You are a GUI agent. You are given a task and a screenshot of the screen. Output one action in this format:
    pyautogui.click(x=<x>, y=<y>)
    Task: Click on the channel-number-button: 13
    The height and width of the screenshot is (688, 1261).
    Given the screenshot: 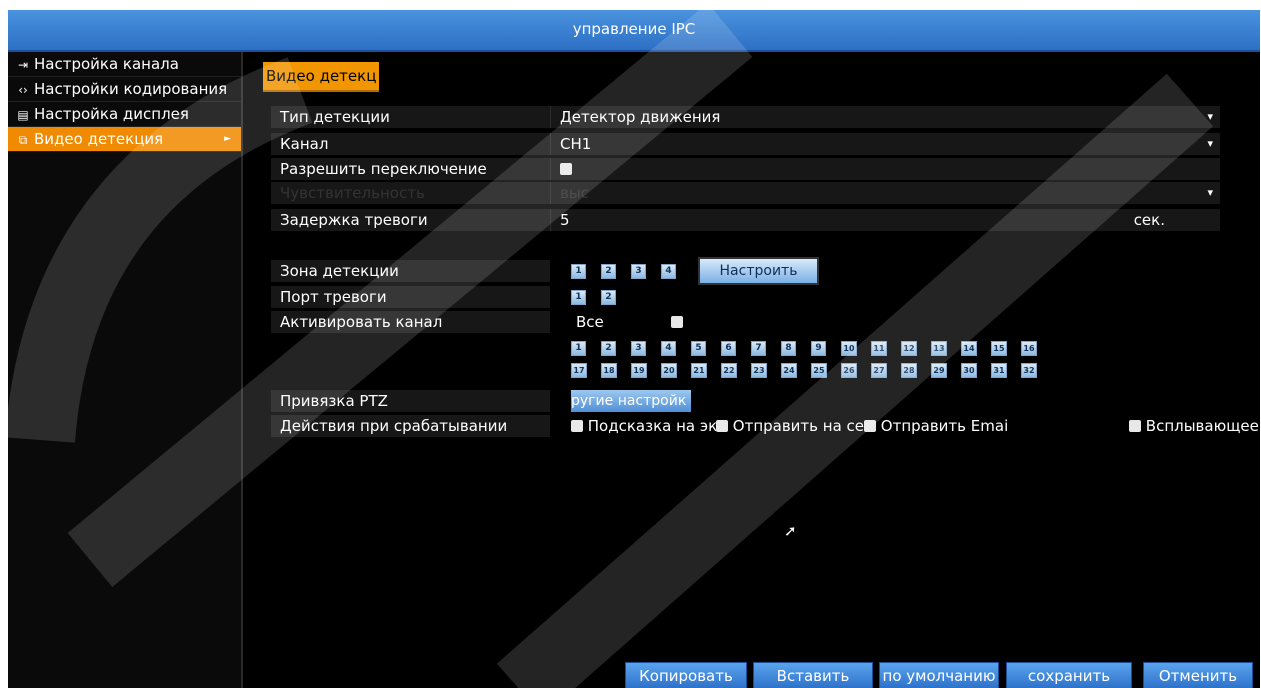 What is the action you would take?
    pyautogui.click(x=939, y=348)
    